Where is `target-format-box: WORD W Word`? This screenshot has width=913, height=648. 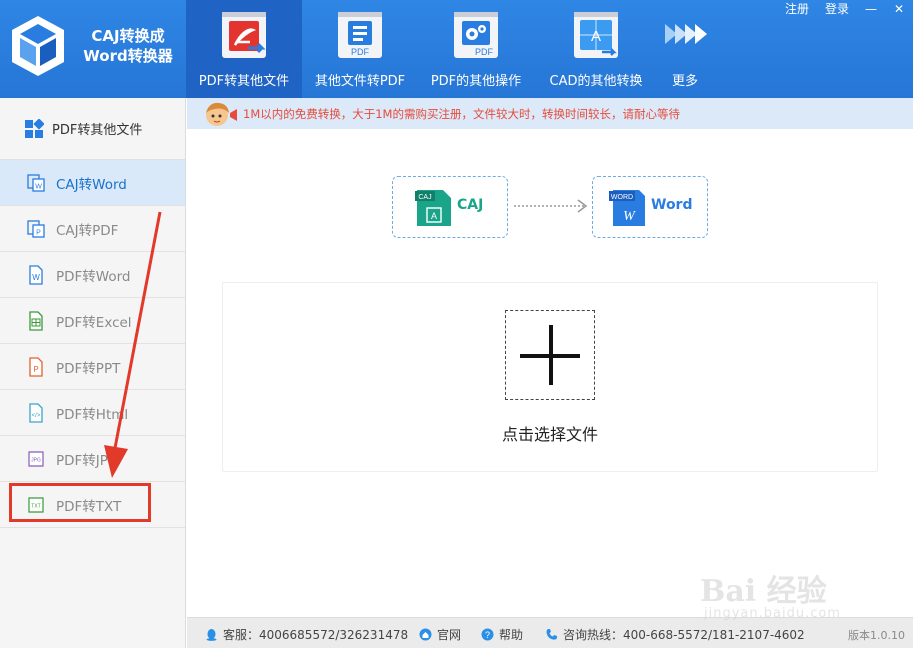
target-format-box: WORD W Word is located at coordinates (650, 207).